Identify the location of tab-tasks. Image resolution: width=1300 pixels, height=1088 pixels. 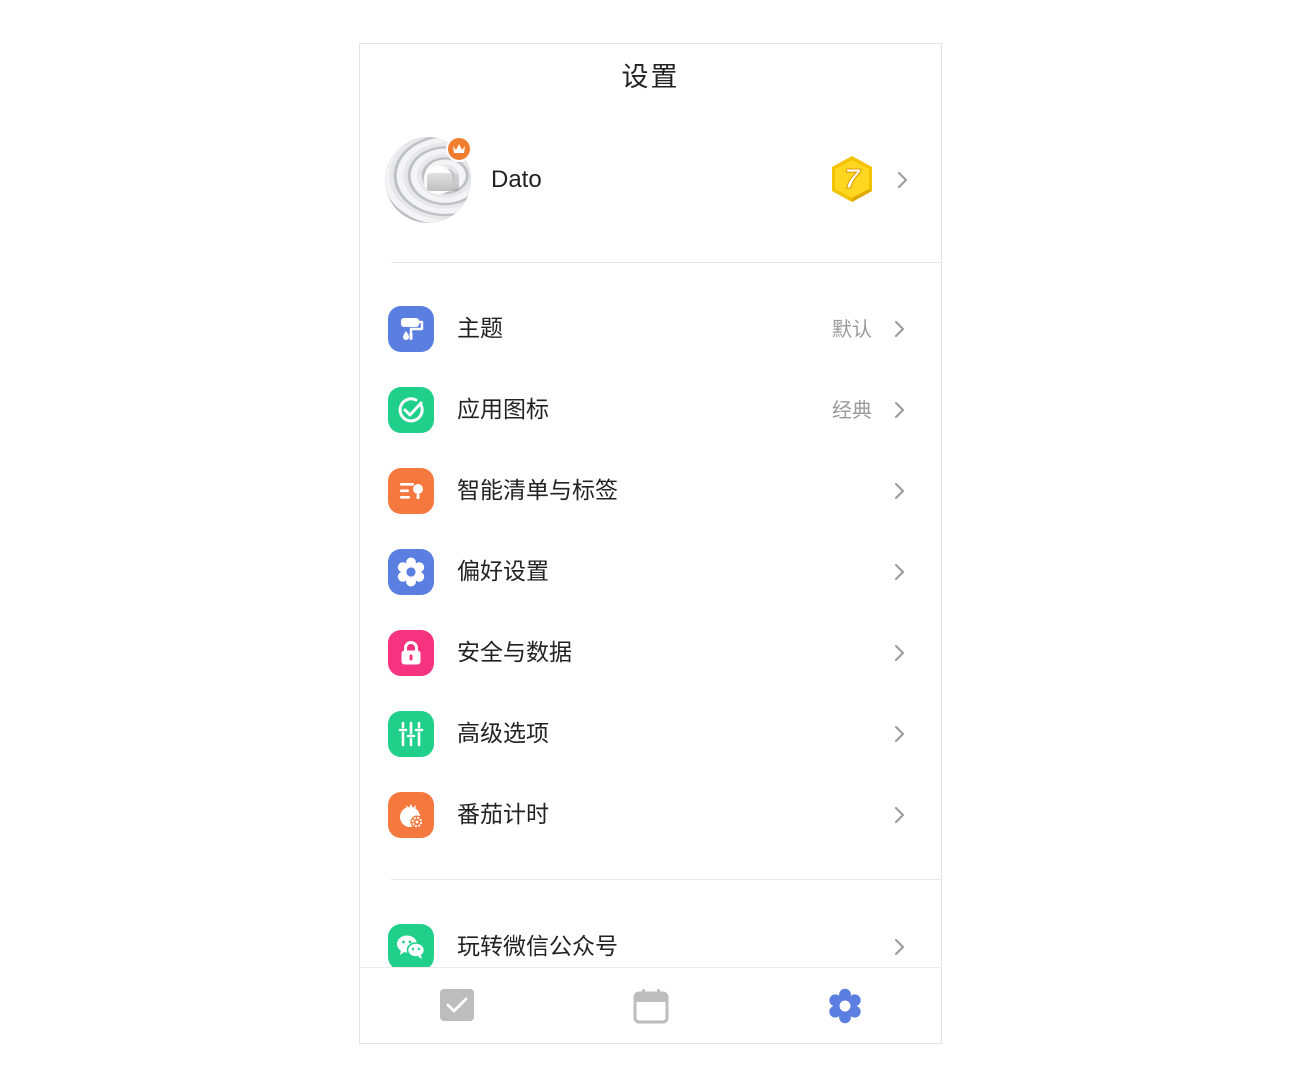
(457, 1005).